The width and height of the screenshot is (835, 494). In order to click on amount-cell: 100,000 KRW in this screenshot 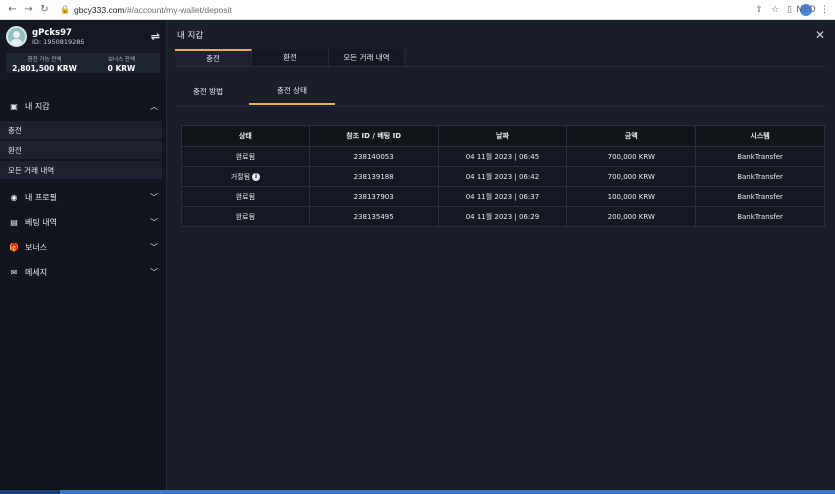, I will do `click(631, 196)`.